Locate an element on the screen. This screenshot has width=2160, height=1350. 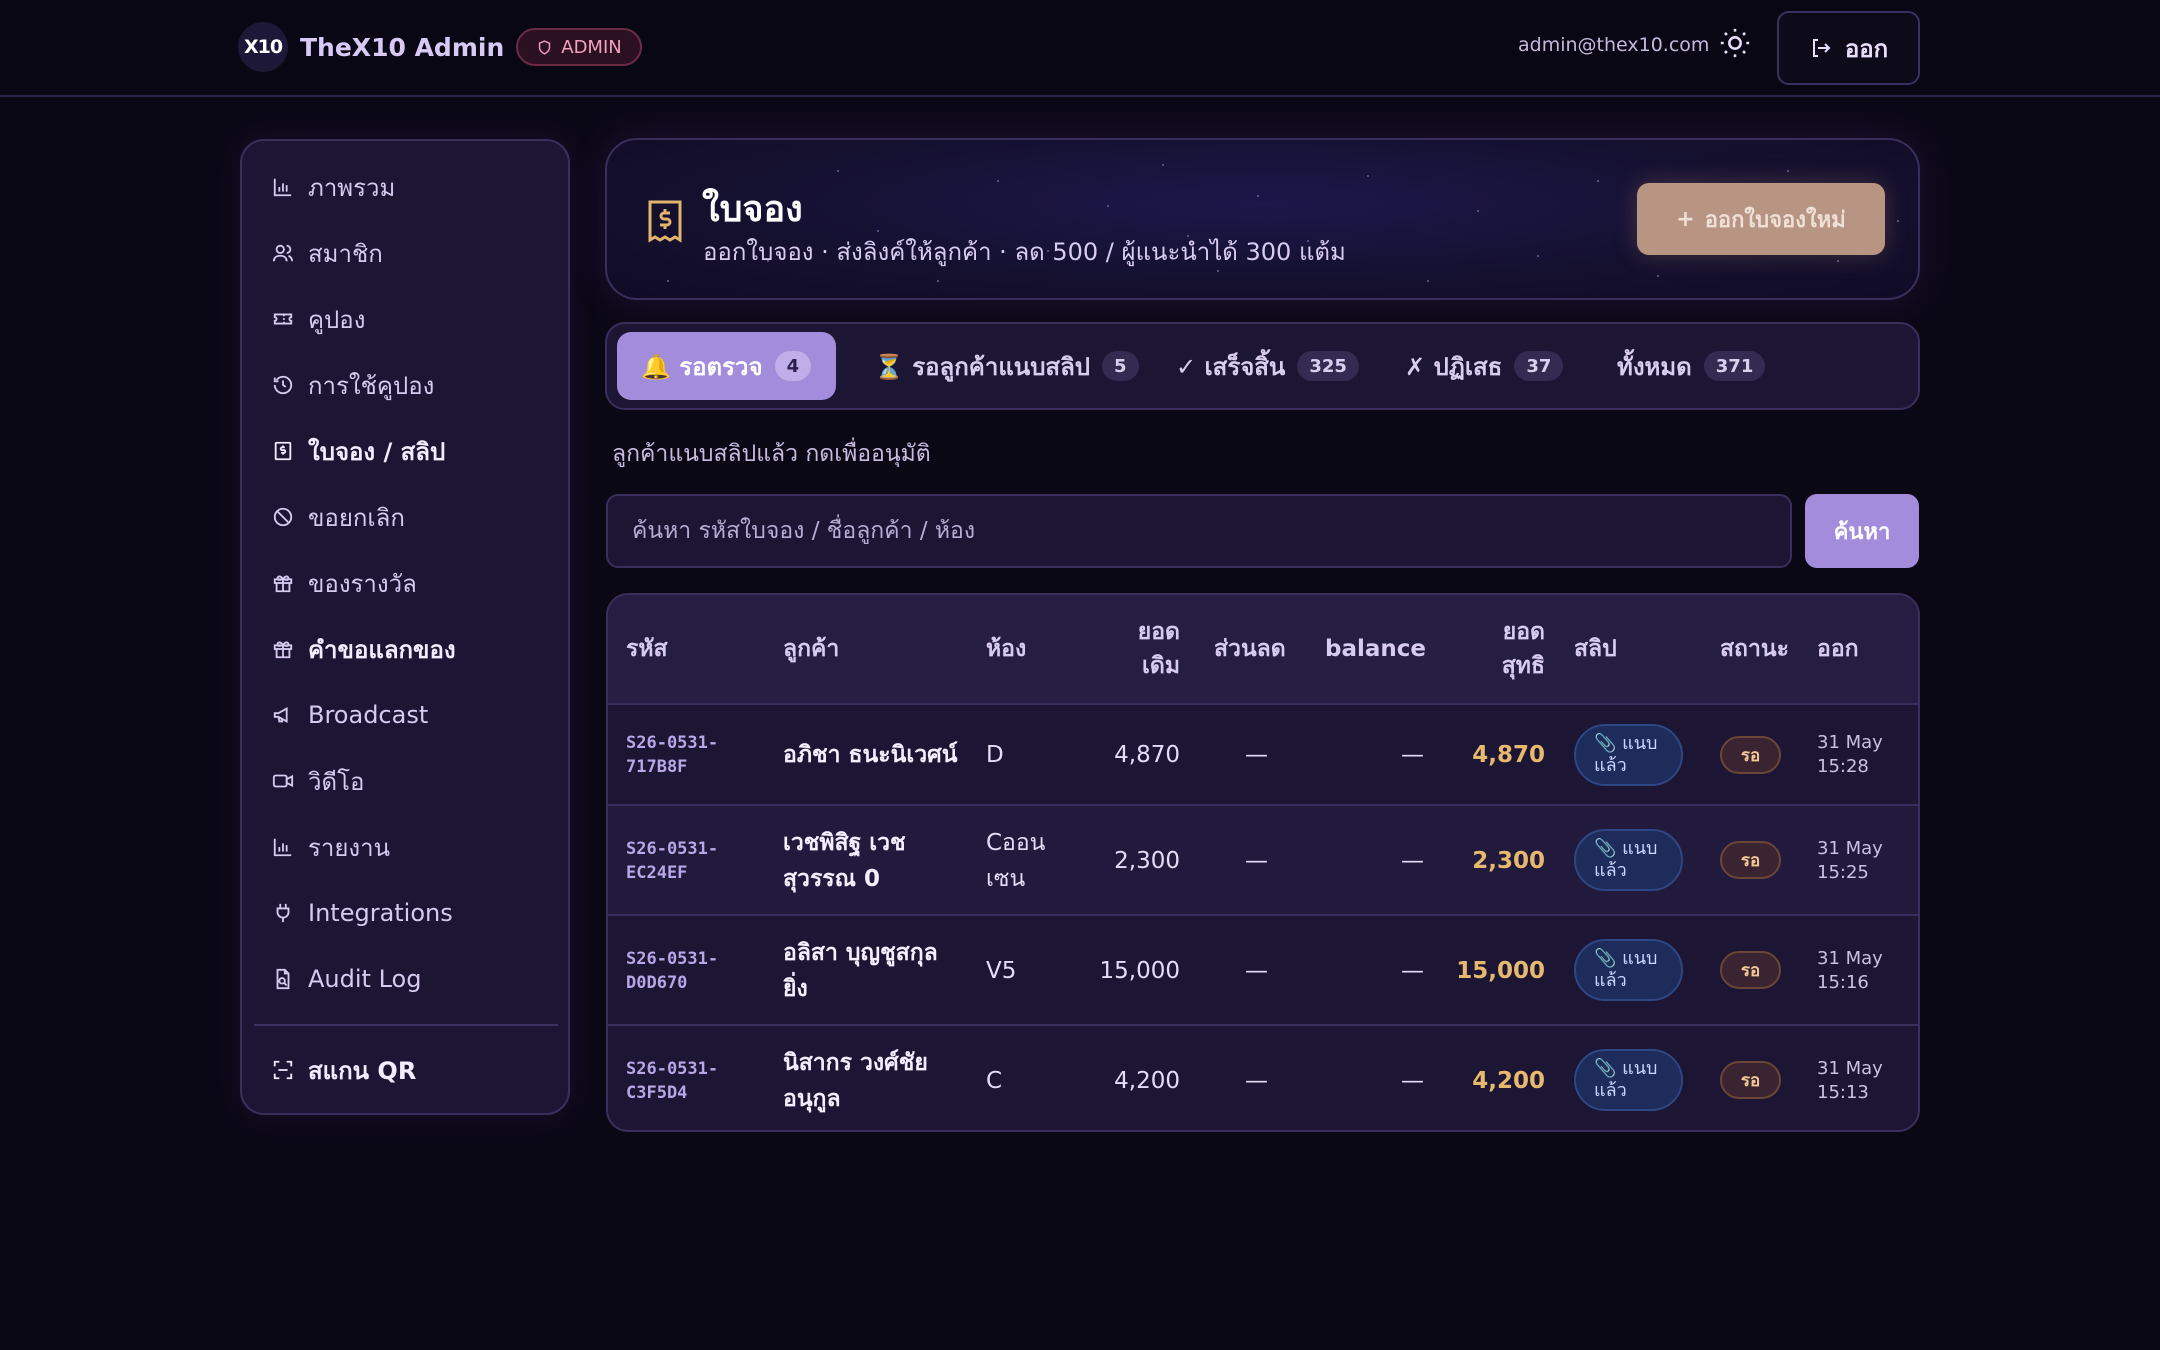
sidebar-item-bookings: ใบจอง / สลิป is located at coordinates (358, 451).